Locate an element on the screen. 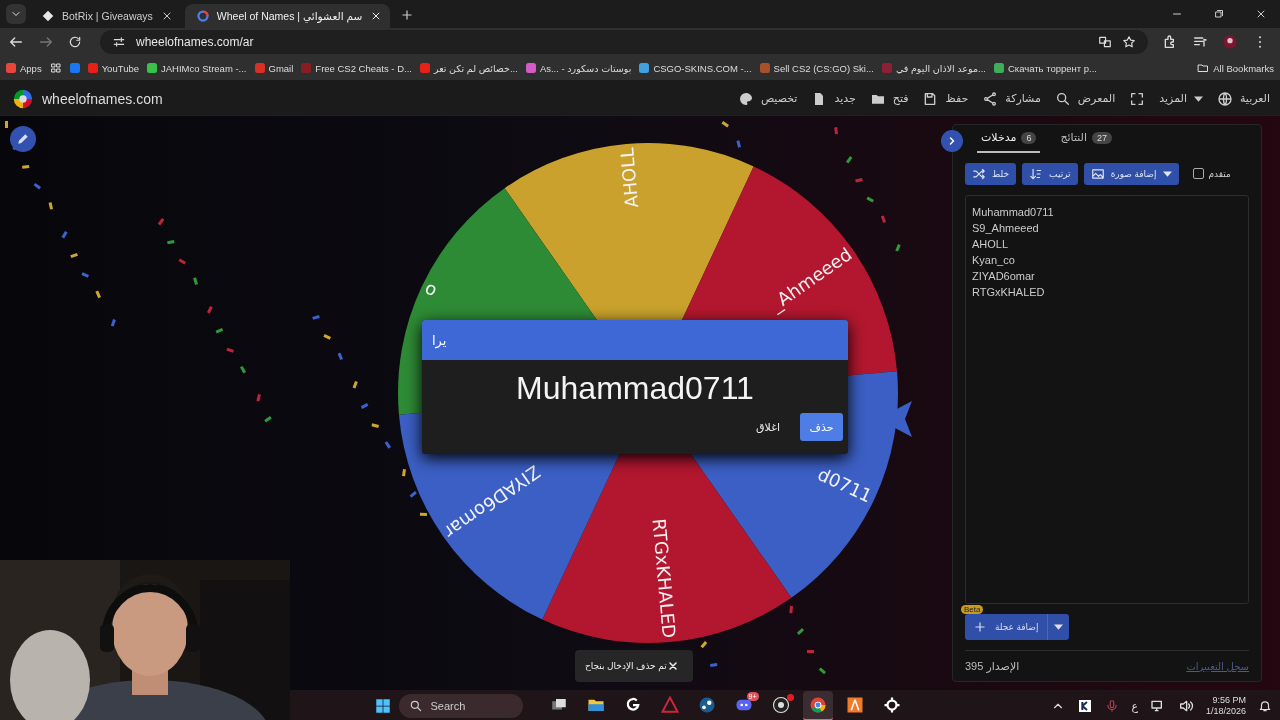 Image resolution: width=1280 pixels, height=720 pixels. action-button: ترتيب is located at coordinates (1050, 173).